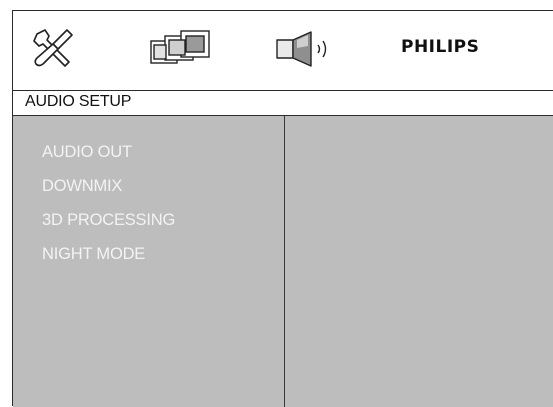 The width and height of the screenshot is (553, 407). What do you see at coordinates (78, 101) in the screenshot?
I see `page-title: AUDIO SETUP` at bounding box center [78, 101].